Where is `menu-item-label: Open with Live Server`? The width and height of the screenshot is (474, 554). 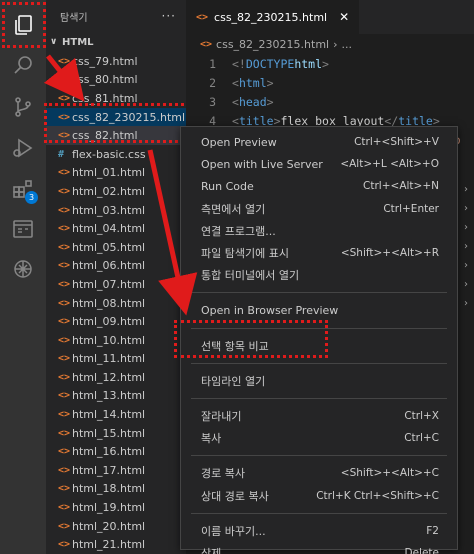
menu-item-label: Open with Live Server is located at coordinates (262, 164).